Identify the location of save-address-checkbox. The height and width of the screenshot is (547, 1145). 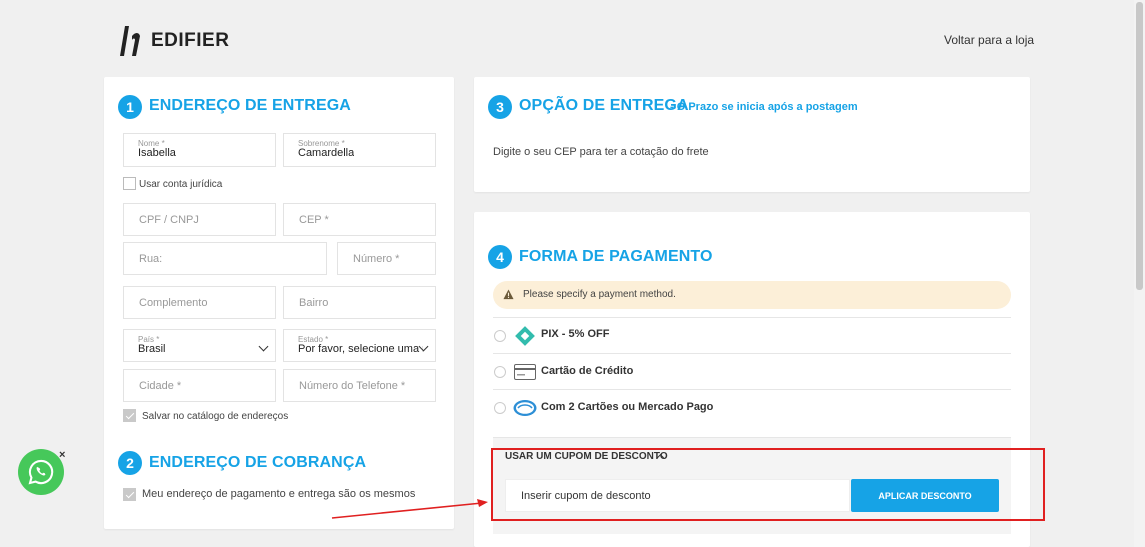
(129, 415).